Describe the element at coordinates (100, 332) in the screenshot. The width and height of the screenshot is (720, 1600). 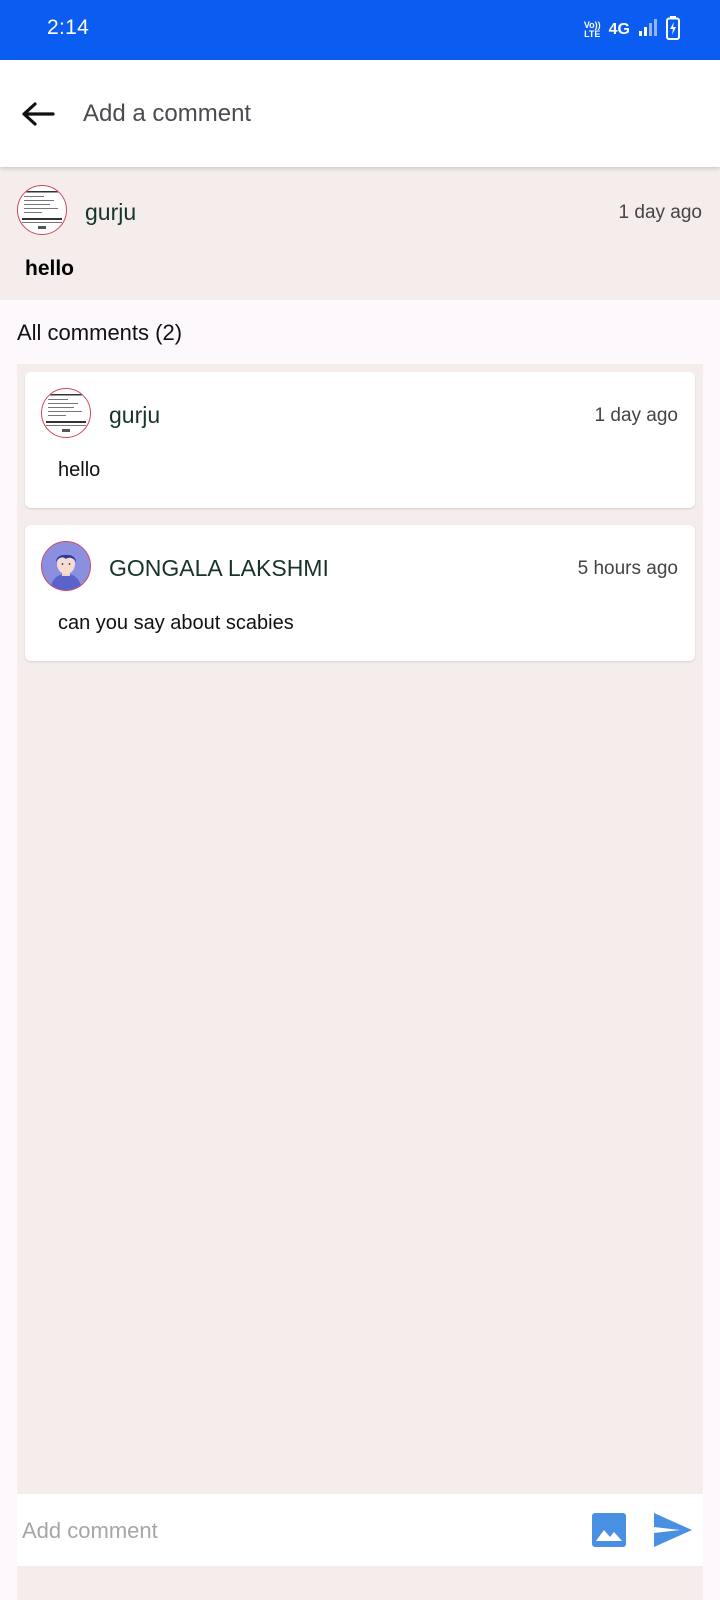
I see `comments-heading: All comments (2)` at that location.